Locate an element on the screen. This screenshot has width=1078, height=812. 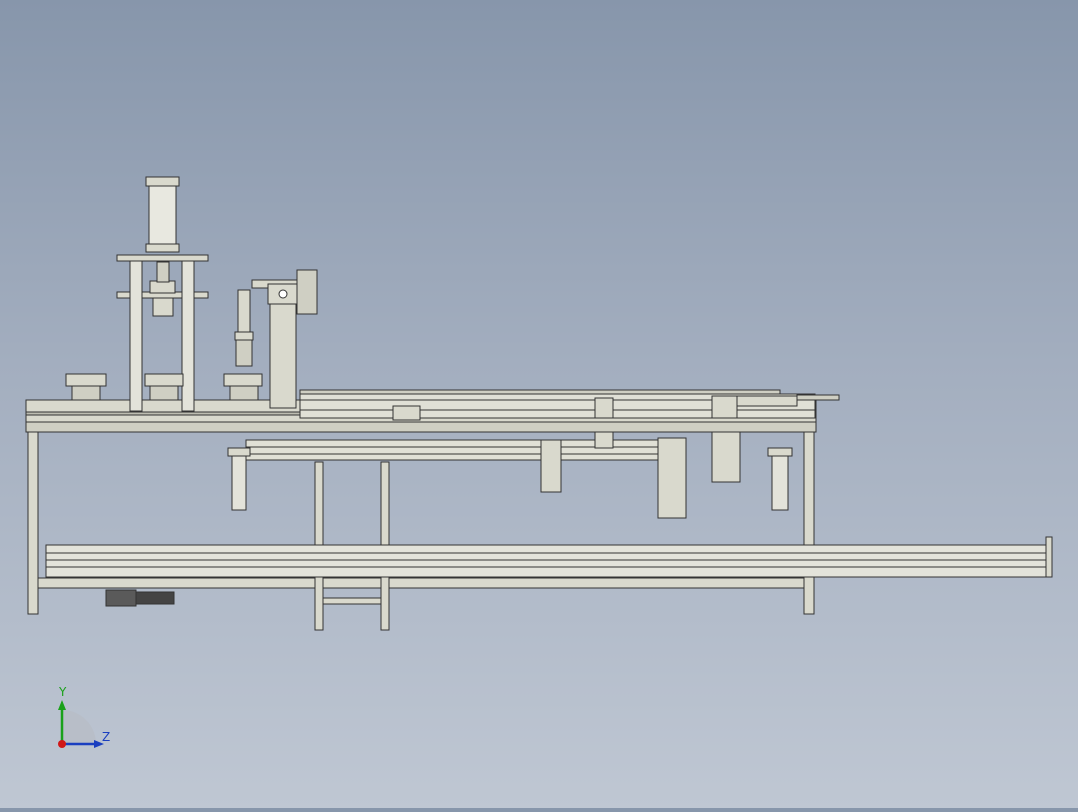
fixture-left is located at coordinates (164, 387).